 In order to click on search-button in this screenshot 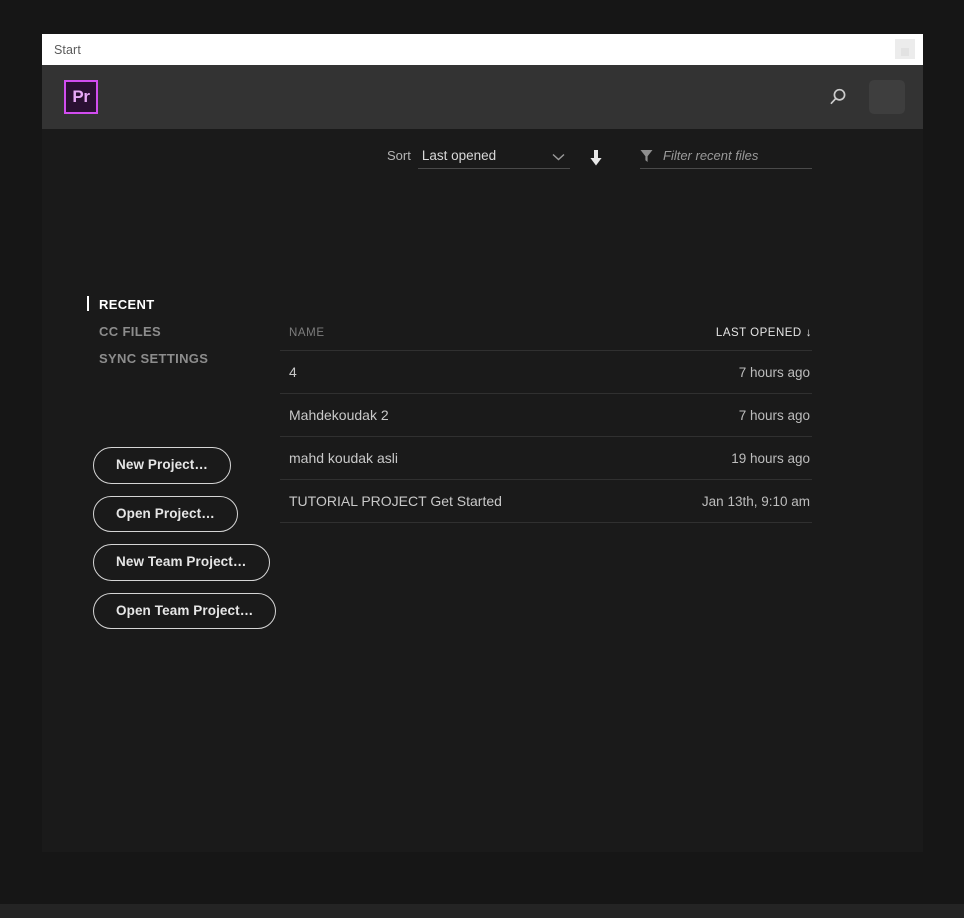, I will do `click(838, 97)`.